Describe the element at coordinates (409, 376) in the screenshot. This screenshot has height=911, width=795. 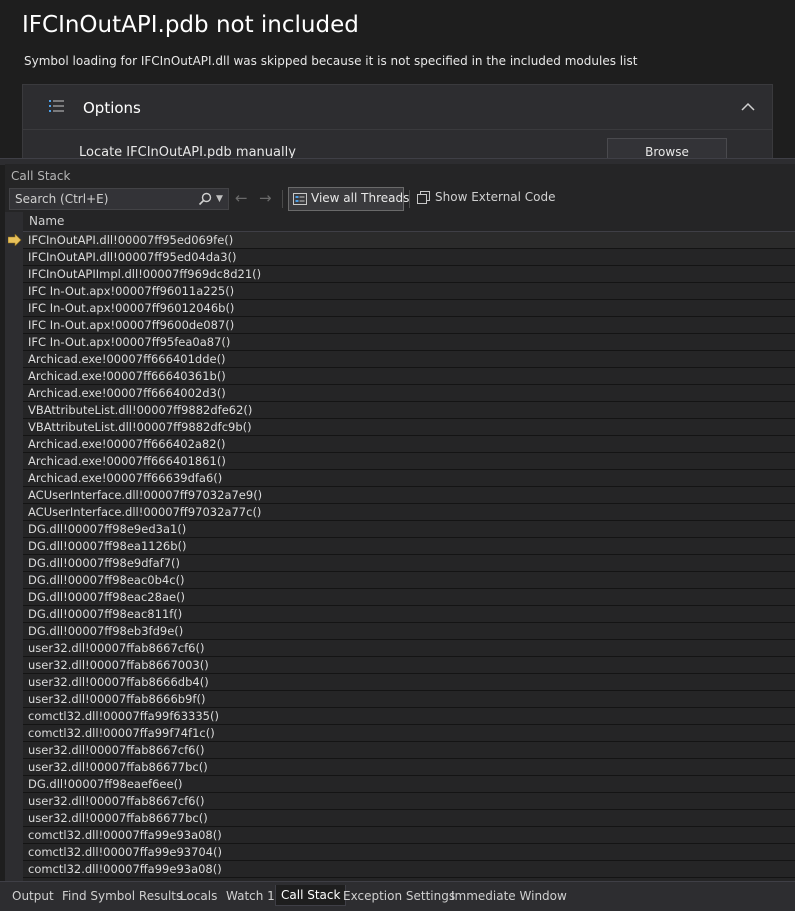
I see `table-row: Archicad.exe!00007ff66640361b()` at that location.